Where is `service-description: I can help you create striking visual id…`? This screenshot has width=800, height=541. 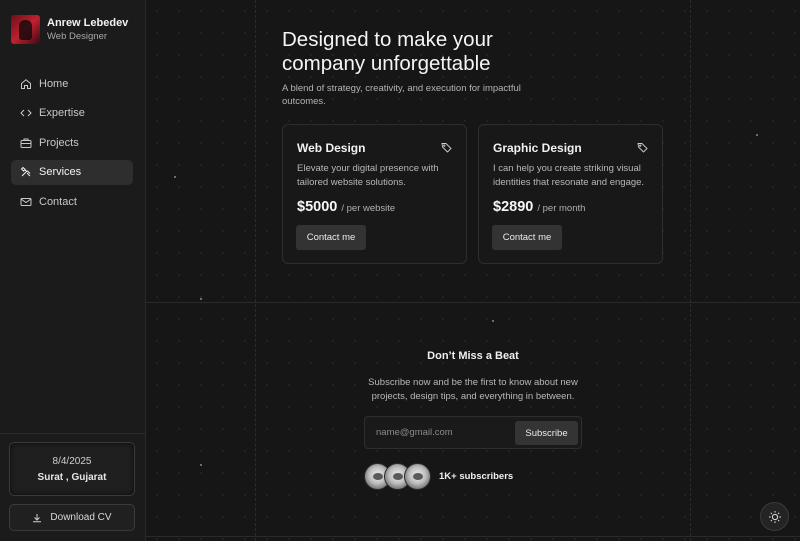
service-description: I can help you create striking visual id… is located at coordinates (569, 175).